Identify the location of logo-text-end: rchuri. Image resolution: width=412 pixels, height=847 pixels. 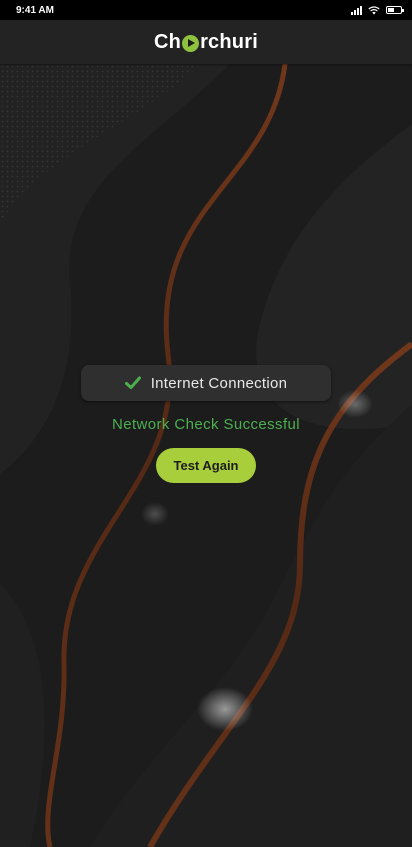
(229, 41).